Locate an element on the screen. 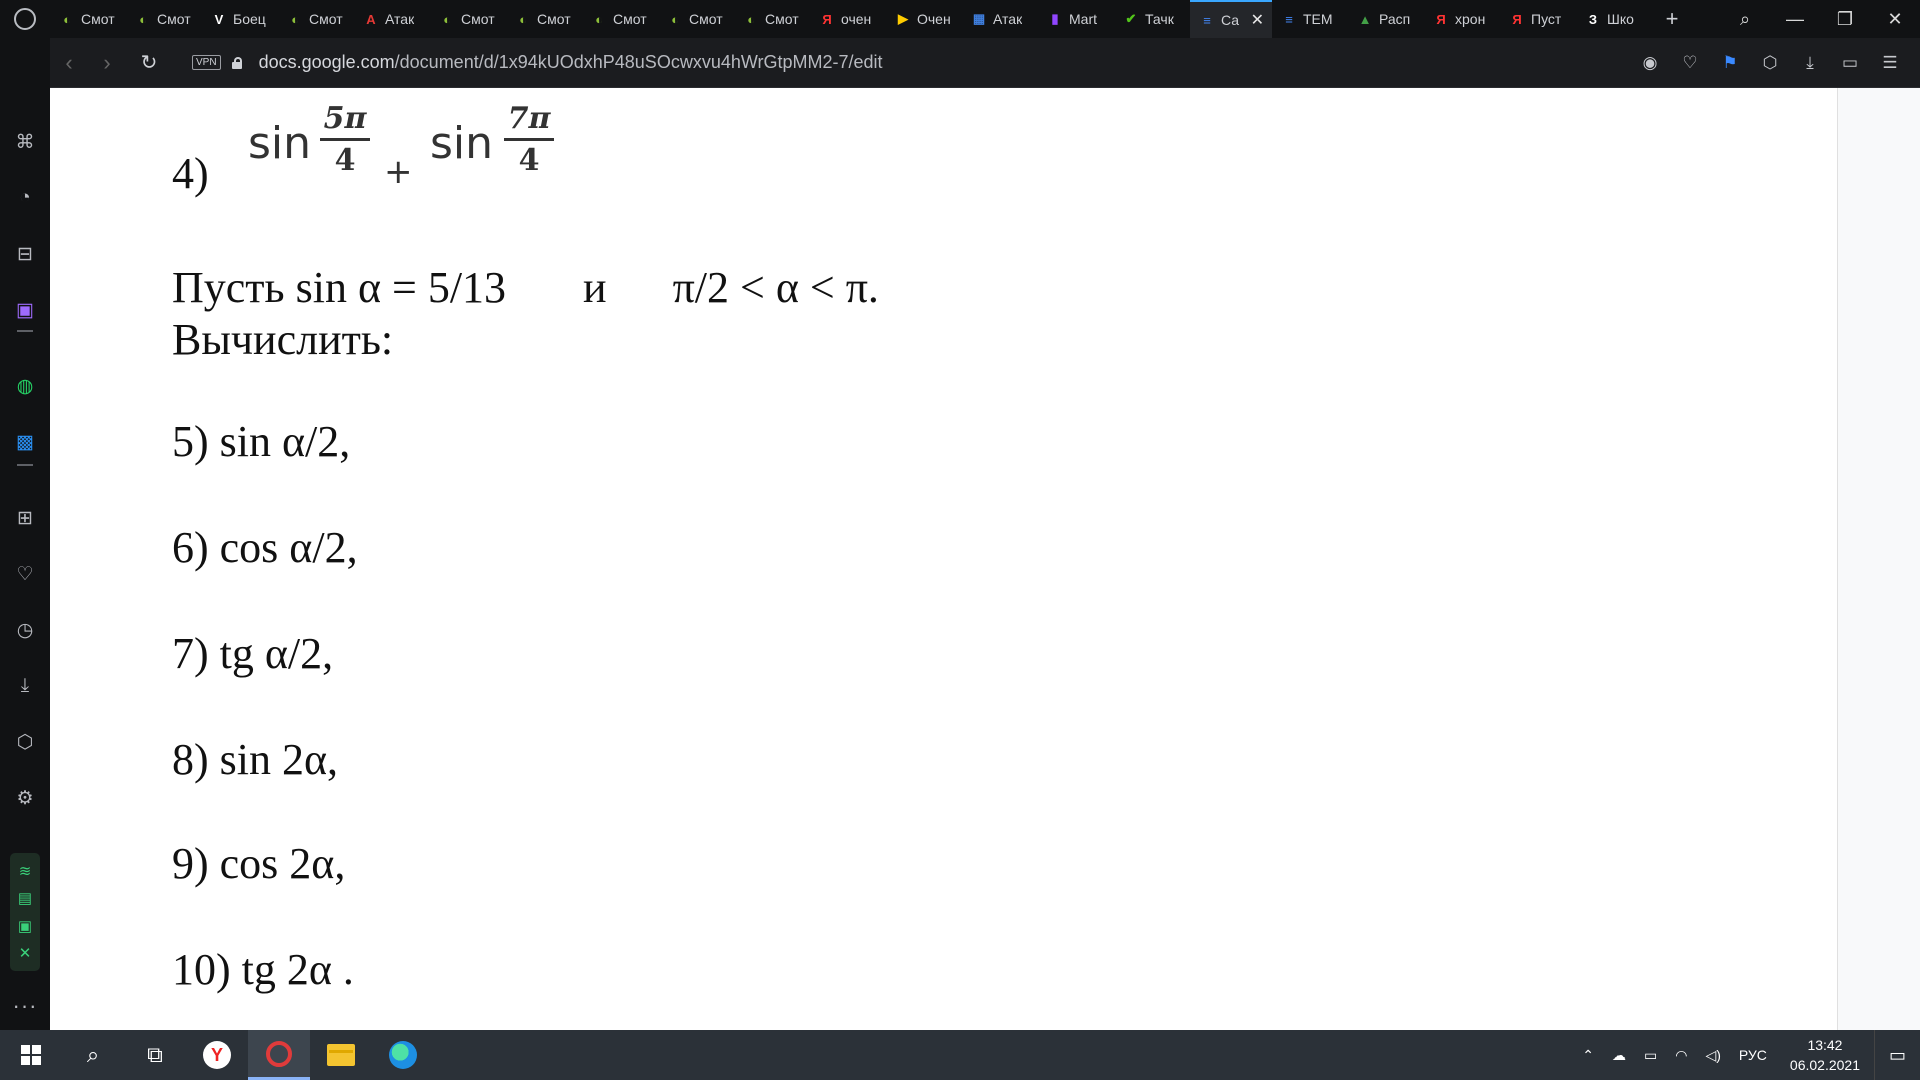 The image size is (1920, 1080). tab: V Боец is located at coordinates (240, 19).